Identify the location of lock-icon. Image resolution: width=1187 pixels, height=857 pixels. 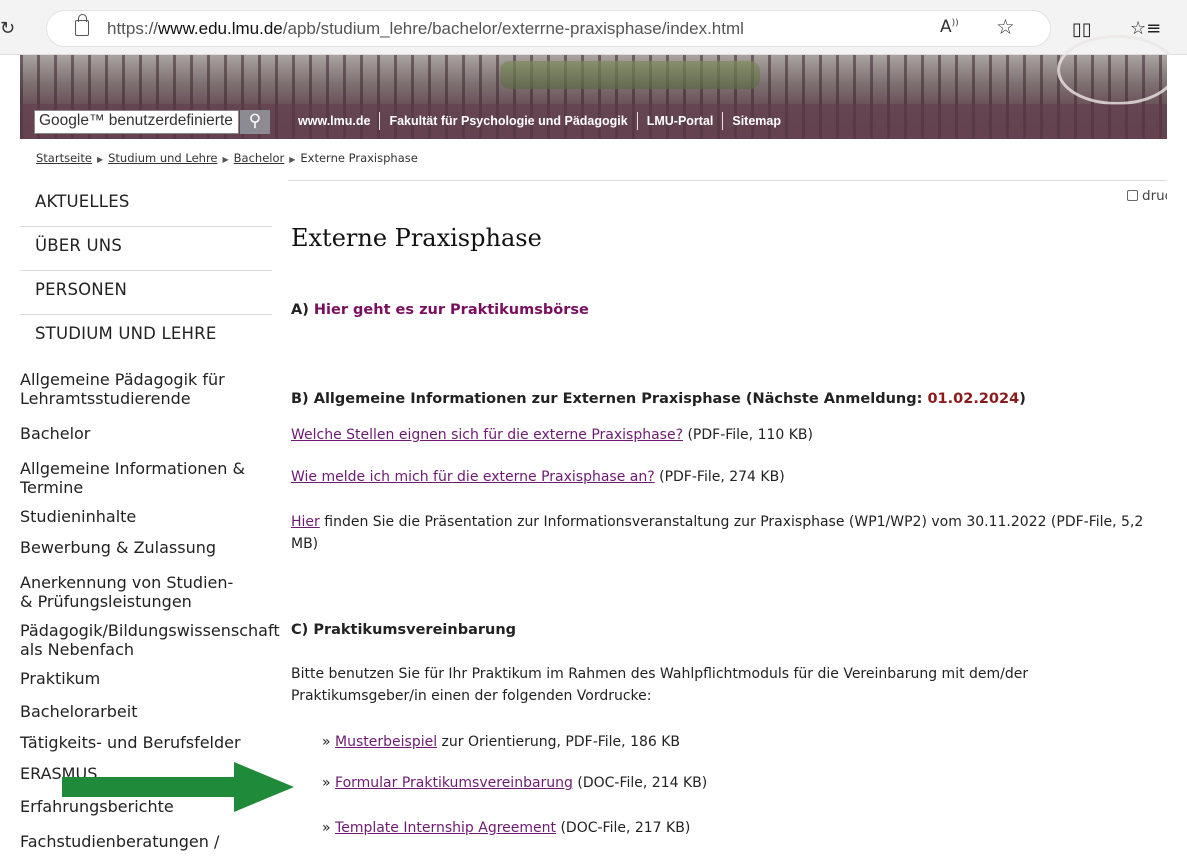
(82, 25).